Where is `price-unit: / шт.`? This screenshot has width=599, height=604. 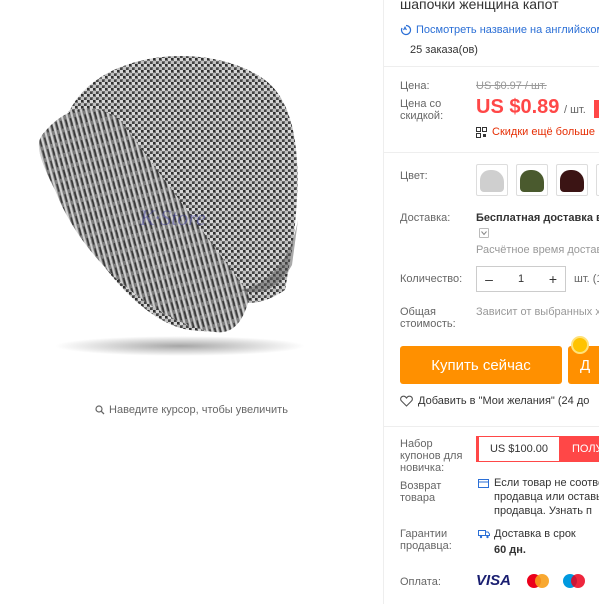 price-unit: / шт. is located at coordinates (575, 110).